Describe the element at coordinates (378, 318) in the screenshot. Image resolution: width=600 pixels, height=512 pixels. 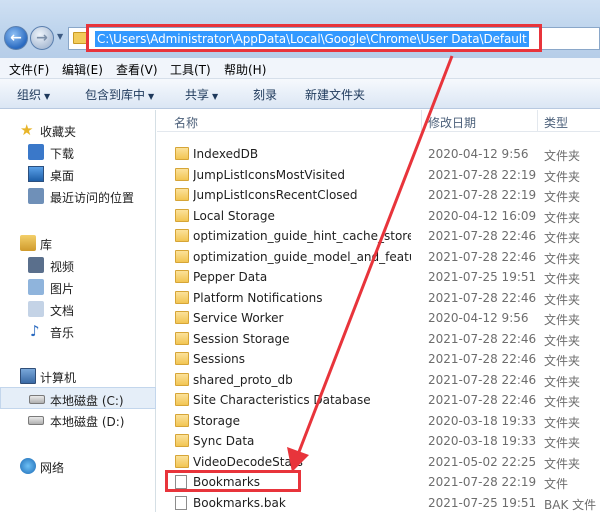
I see `folder-row: Service Worker 2020-04-12 9:56 文件夹` at that location.